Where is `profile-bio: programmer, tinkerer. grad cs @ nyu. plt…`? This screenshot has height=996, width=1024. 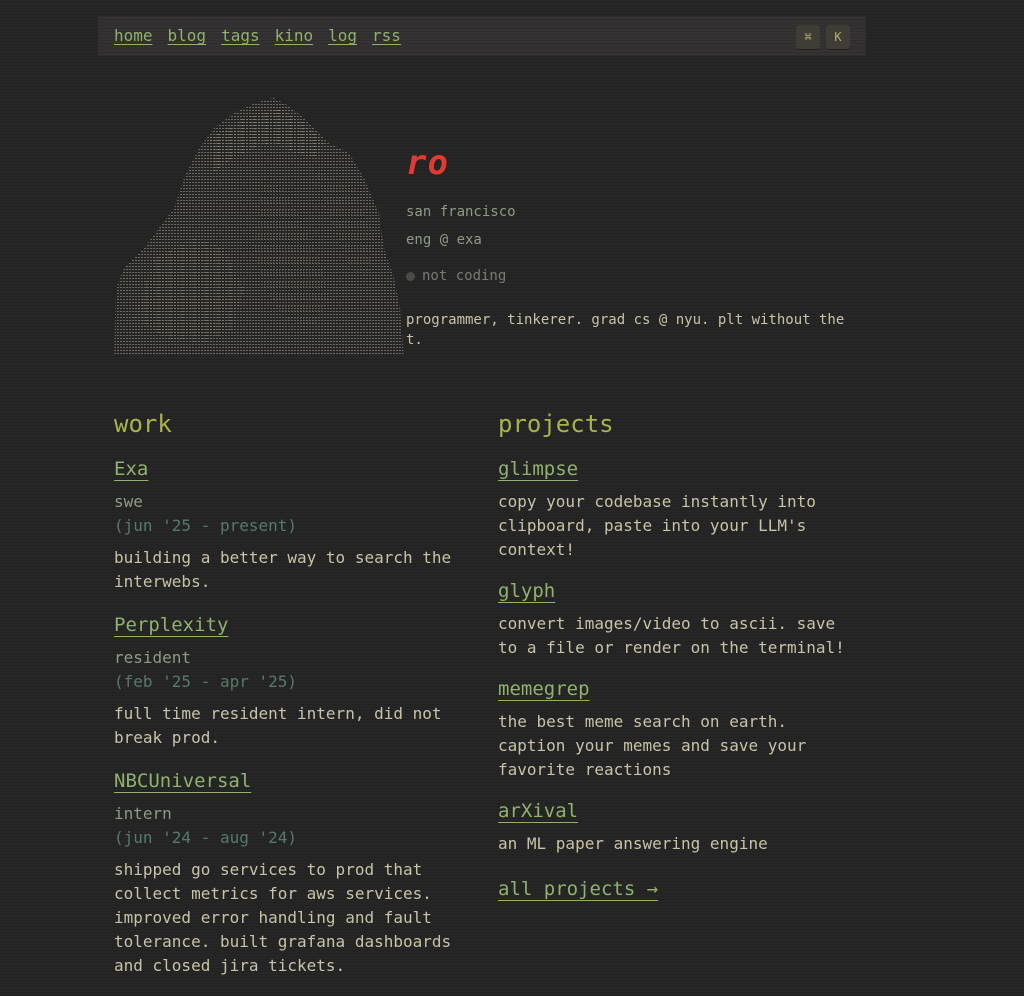
profile-bio: programmer, tinkerer. grad cs @ nyu. plt… is located at coordinates (625, 330).